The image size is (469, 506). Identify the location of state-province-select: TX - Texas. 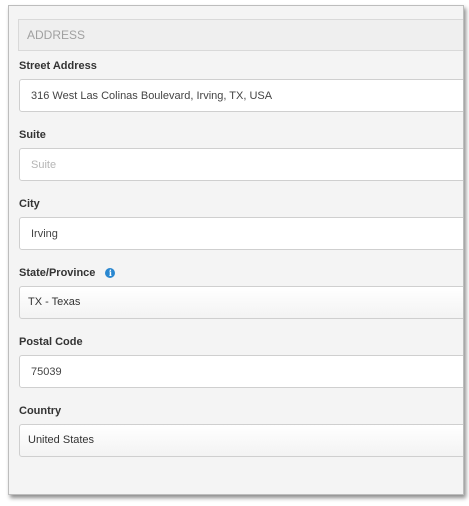
(241, 302).